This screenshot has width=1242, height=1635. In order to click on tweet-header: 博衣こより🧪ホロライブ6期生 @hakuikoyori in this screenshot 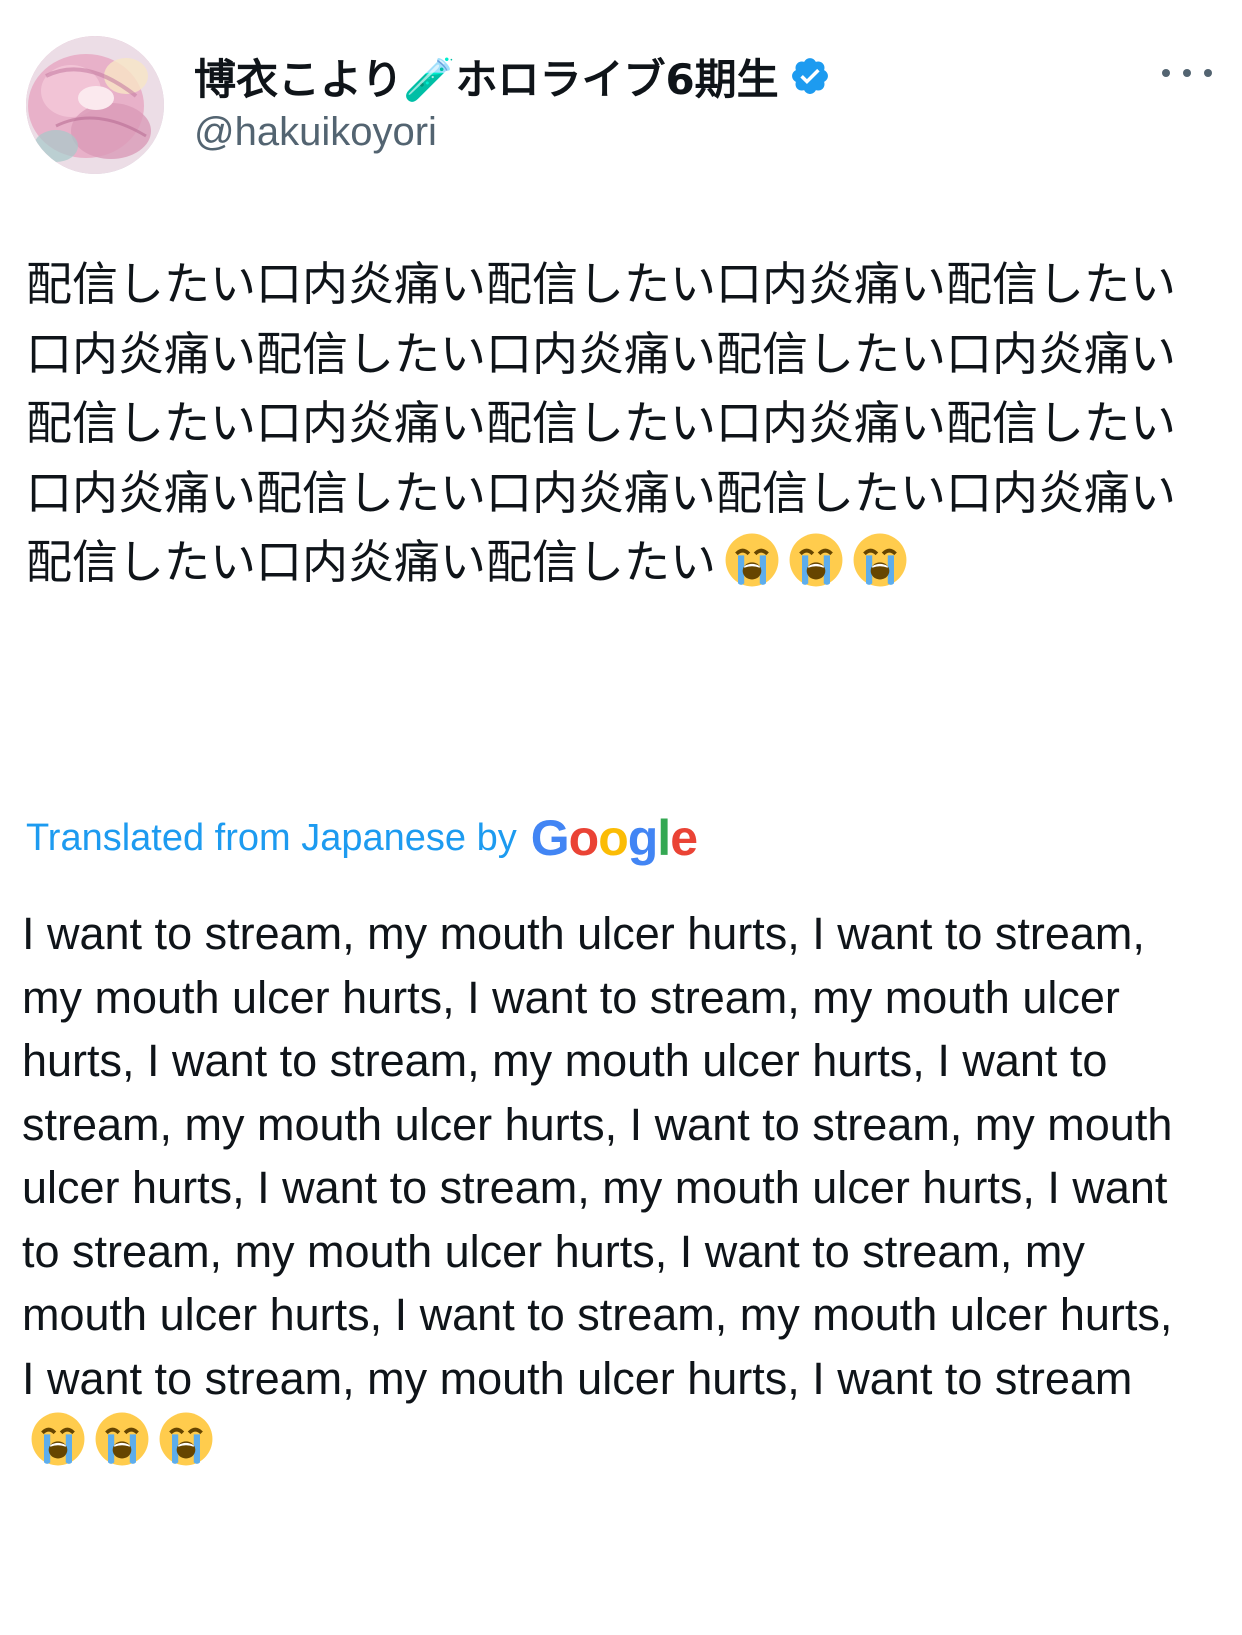, I will do `click(621, 106)`.